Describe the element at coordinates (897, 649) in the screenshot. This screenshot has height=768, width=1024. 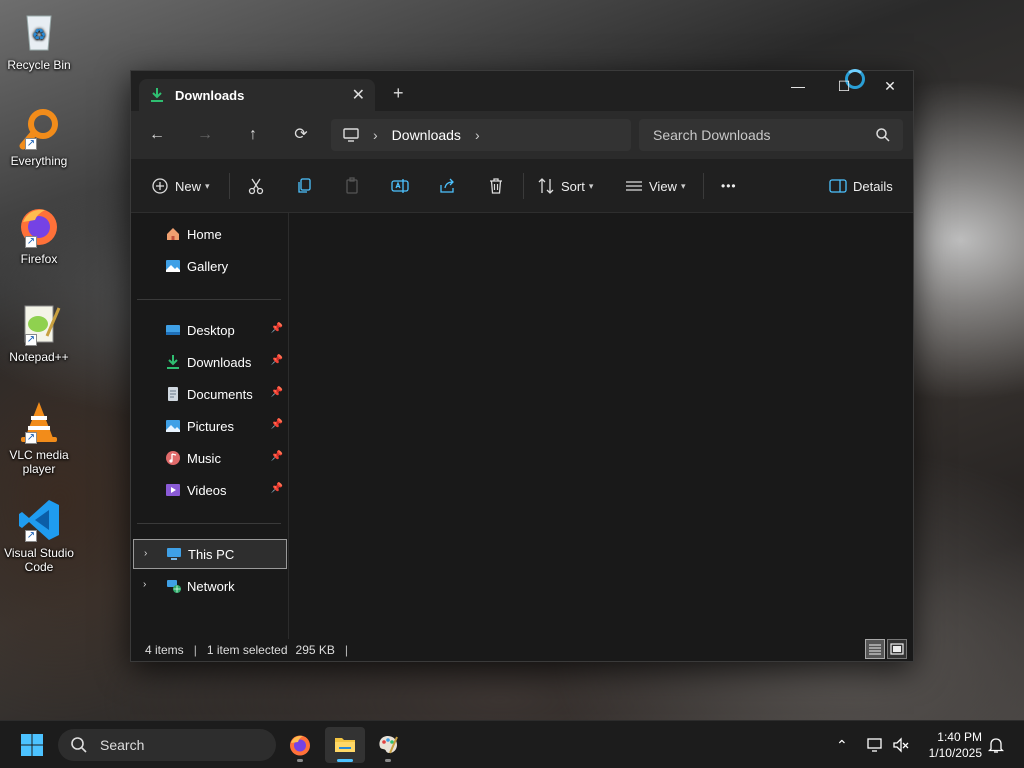
I see `tiles-view-button` at that location.